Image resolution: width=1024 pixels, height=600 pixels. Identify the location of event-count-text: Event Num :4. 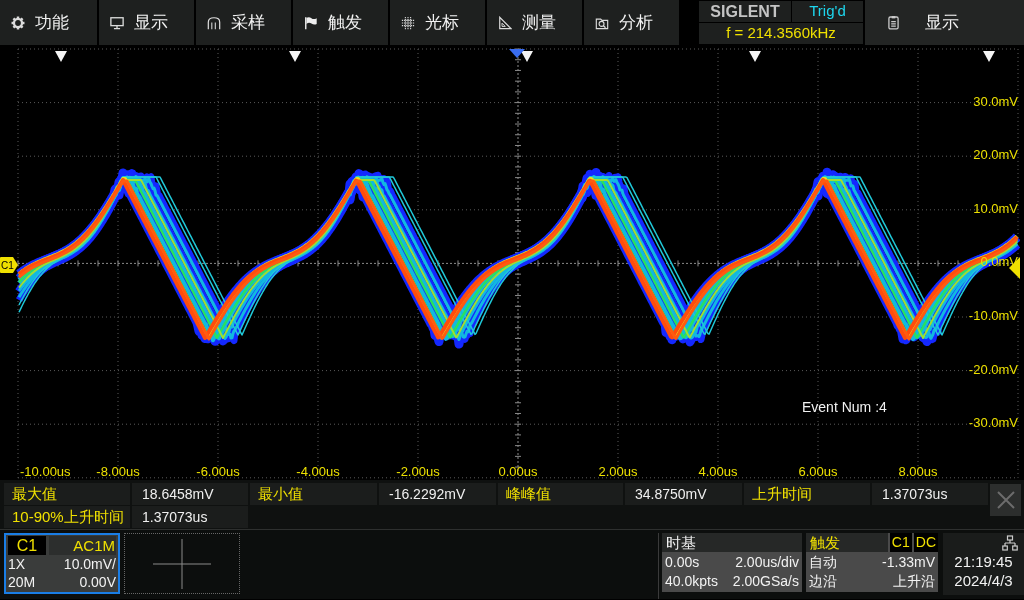
(844, 407).